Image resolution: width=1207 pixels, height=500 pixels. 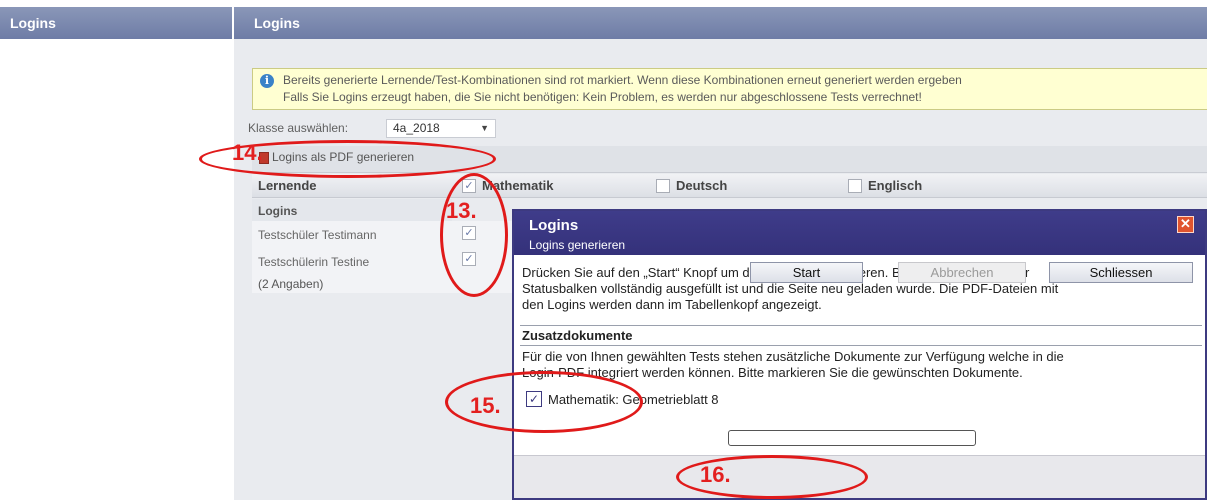 I want to click on close-button: Schliessen, so click(x=1121, y=272).